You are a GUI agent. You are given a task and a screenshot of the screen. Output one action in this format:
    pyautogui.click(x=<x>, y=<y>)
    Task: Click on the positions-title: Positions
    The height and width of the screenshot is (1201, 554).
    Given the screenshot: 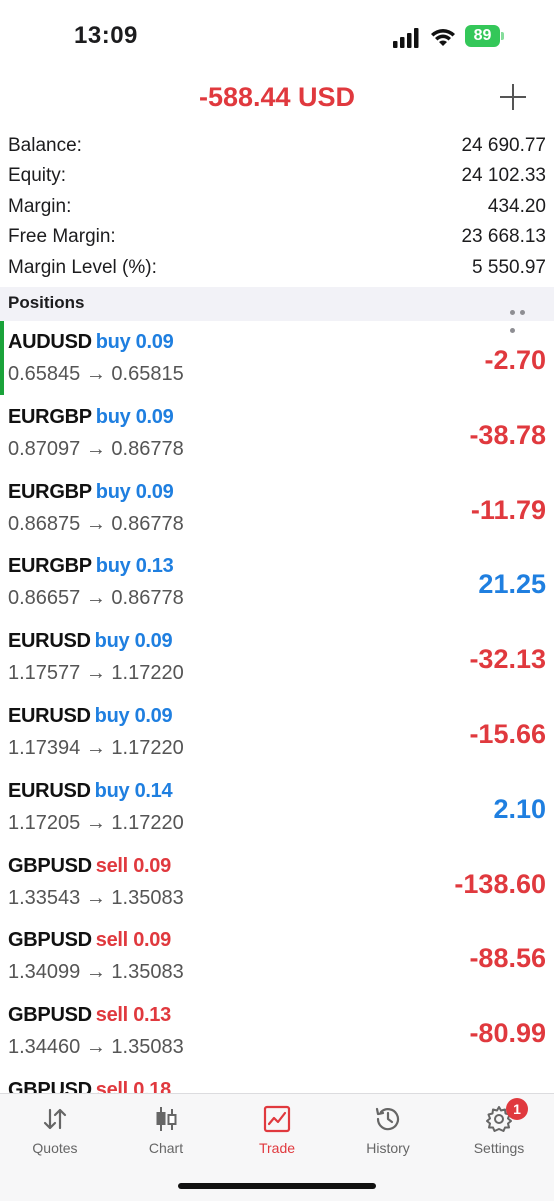 What is the action you would take?
    pyautogui.click(x=46, y=302)
    